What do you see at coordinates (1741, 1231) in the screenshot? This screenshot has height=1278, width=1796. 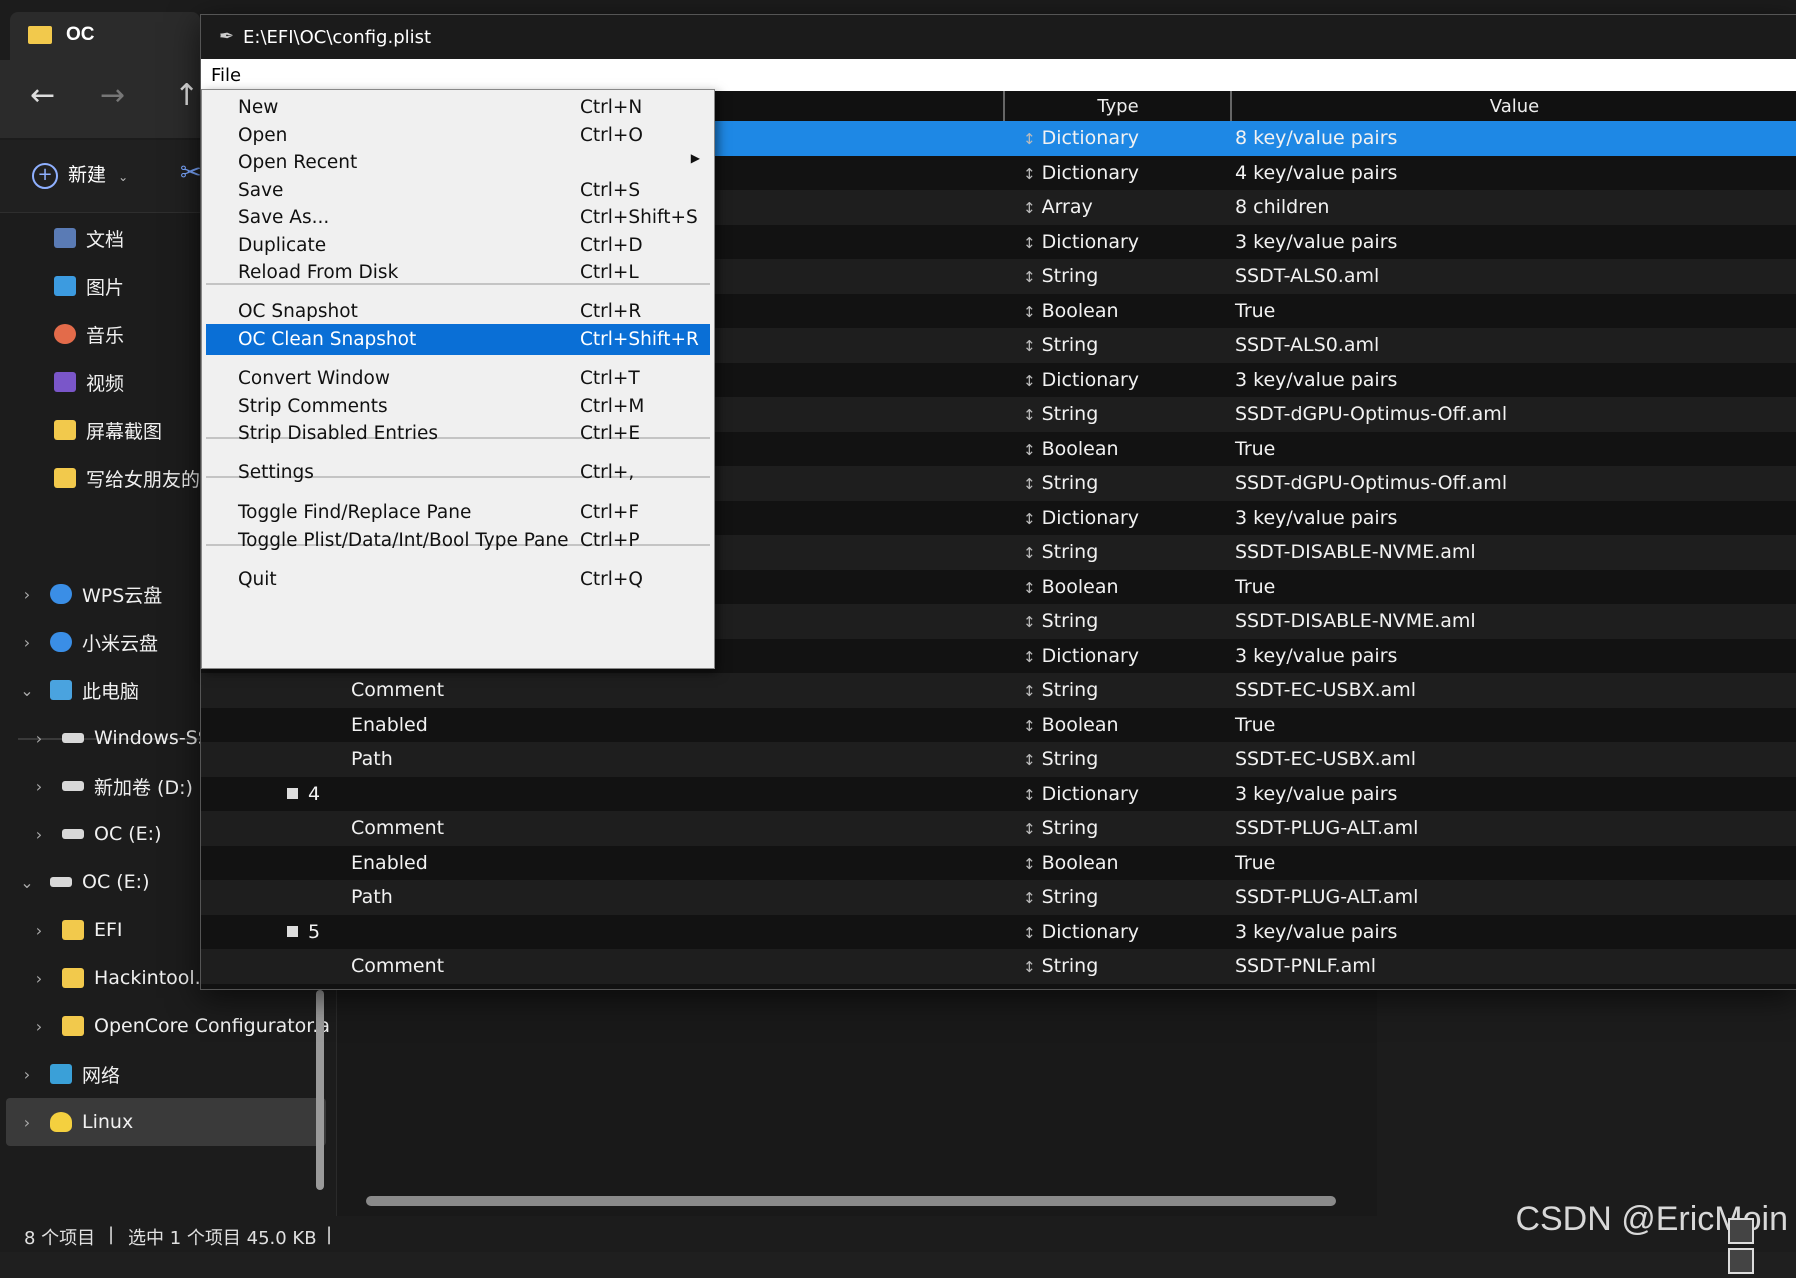 I see `details-view-icon` at bounding box center [1741, 1231].